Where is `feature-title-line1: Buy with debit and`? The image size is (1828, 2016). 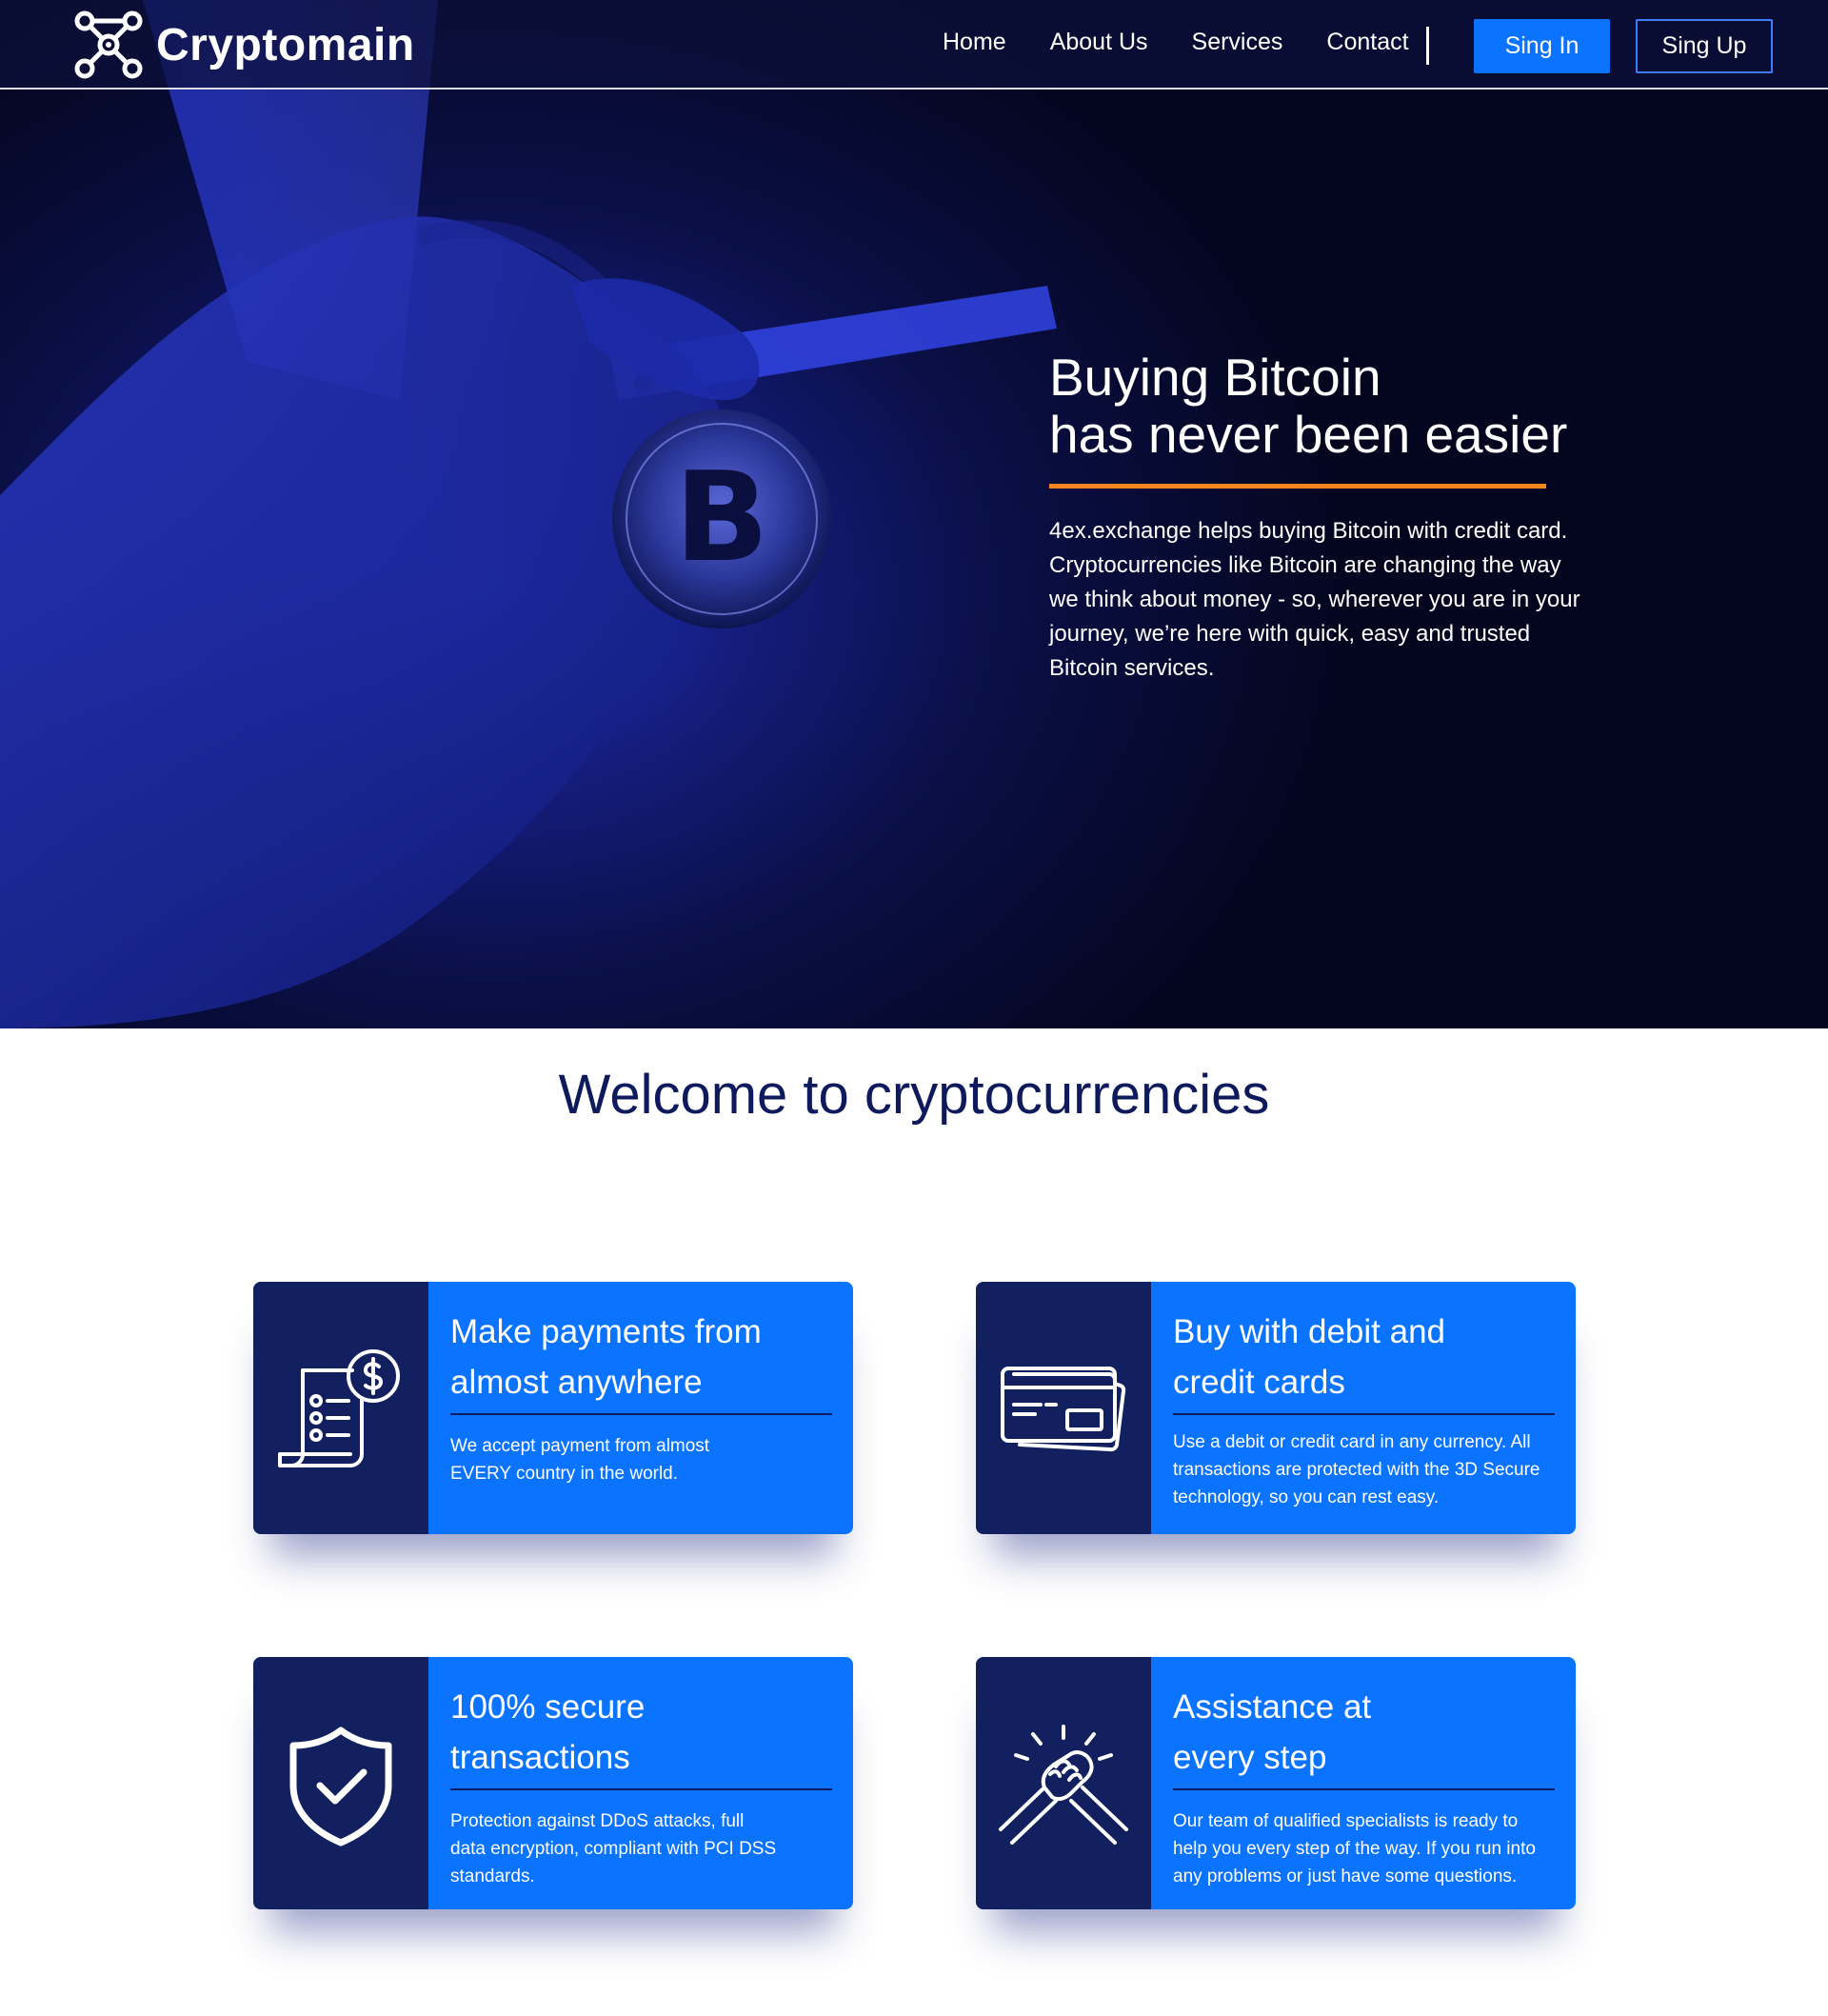
feature-title-line1: Buy with debit and is located at coordinates (1309, 1331).